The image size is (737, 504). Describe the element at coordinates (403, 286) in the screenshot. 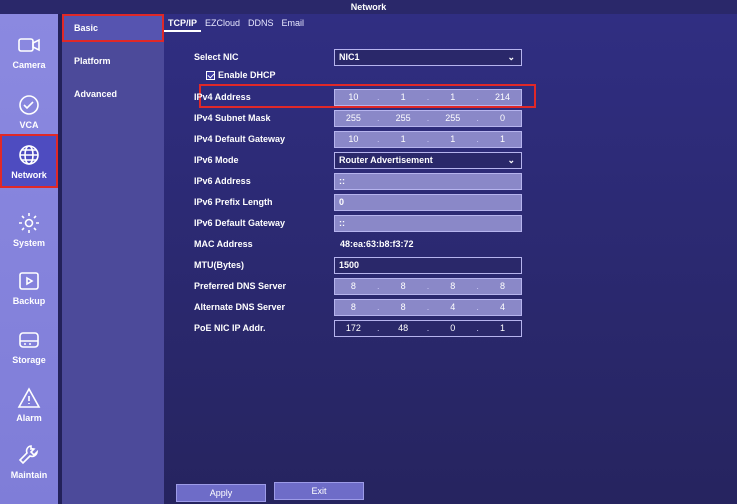

I see `pdns-octet-2: 8` at that location.